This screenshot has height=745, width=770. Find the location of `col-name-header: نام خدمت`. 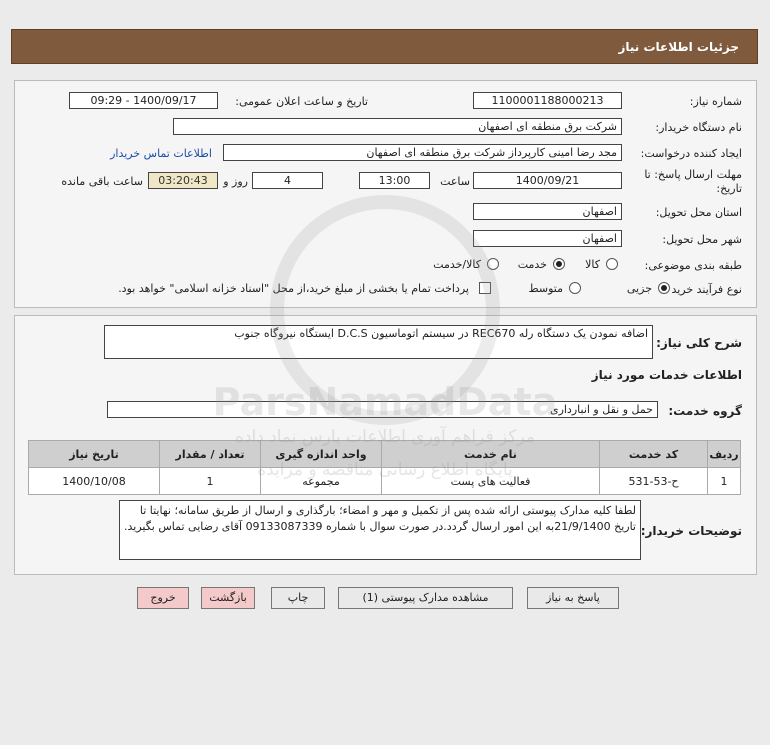

col-name-header: نام خدمت is located at coordinates (490, 454).